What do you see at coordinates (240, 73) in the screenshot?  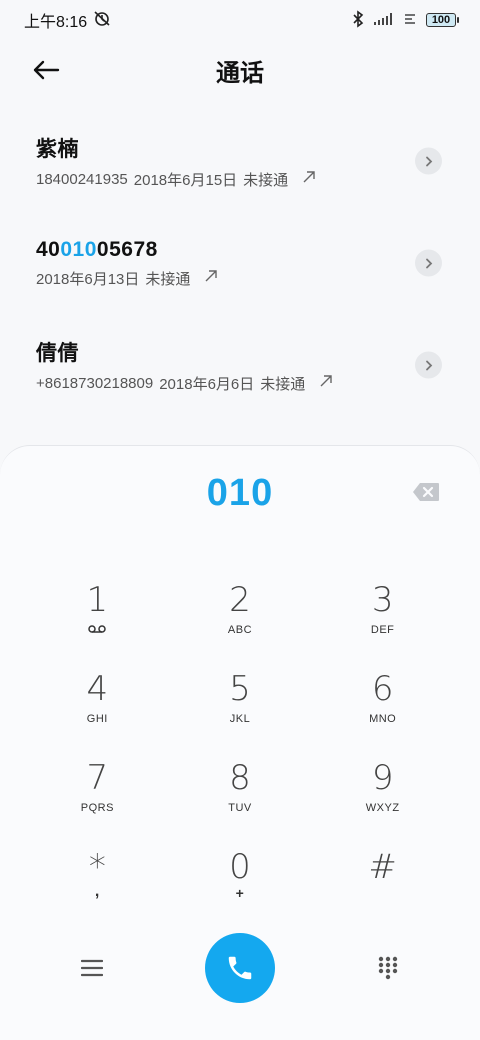 I see `page-title: 通话` at bounding box center [240, 73].